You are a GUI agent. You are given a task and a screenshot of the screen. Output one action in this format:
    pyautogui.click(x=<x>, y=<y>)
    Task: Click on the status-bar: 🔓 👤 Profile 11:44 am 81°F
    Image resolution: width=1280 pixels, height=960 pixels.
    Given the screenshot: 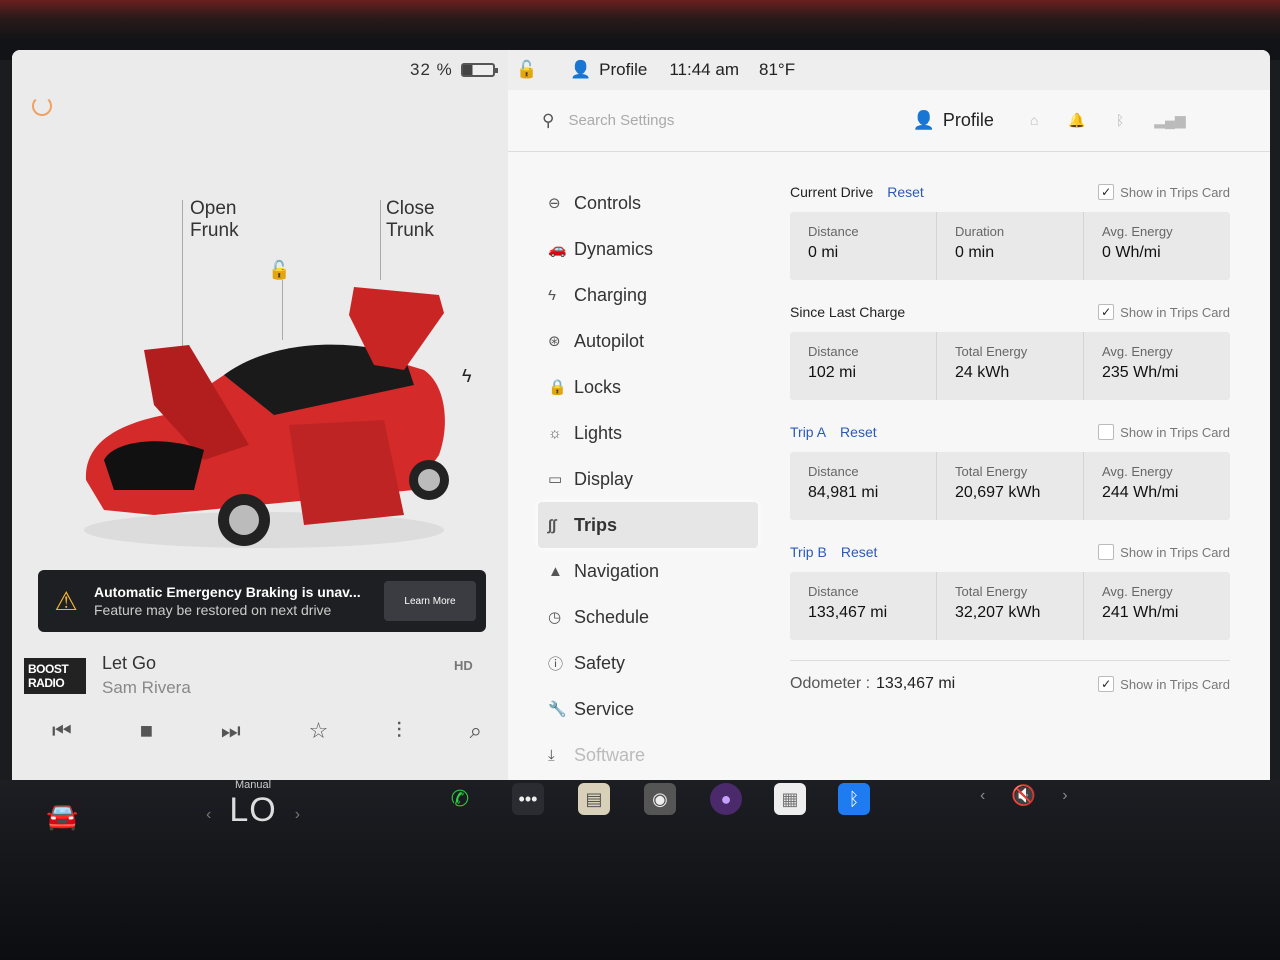 What is the action you would take?
    pyautogui.click(x=889, y=70)
    